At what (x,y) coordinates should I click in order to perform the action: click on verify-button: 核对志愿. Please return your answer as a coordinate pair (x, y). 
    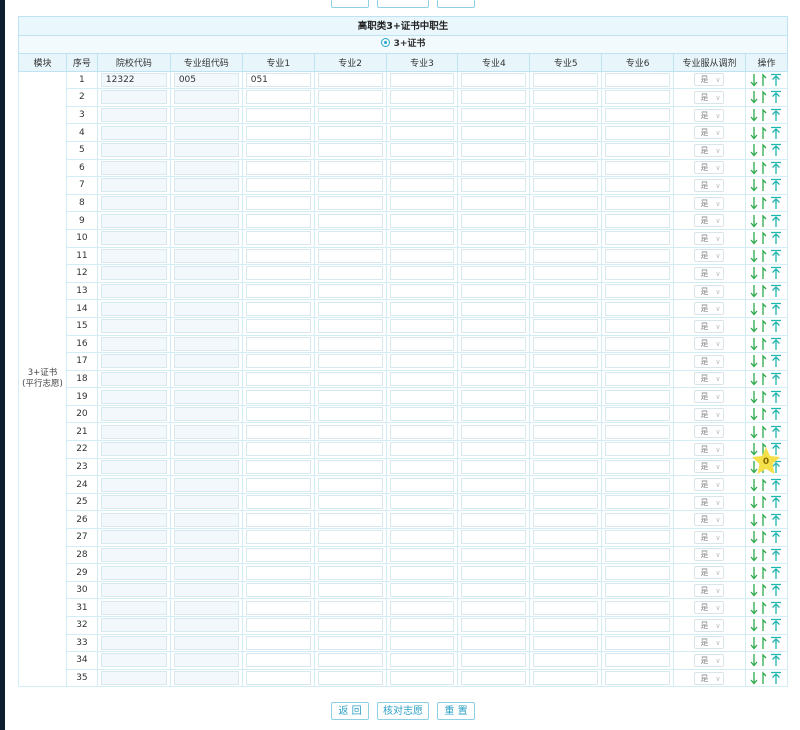
    Looking at the image, I should click on (403, 711).